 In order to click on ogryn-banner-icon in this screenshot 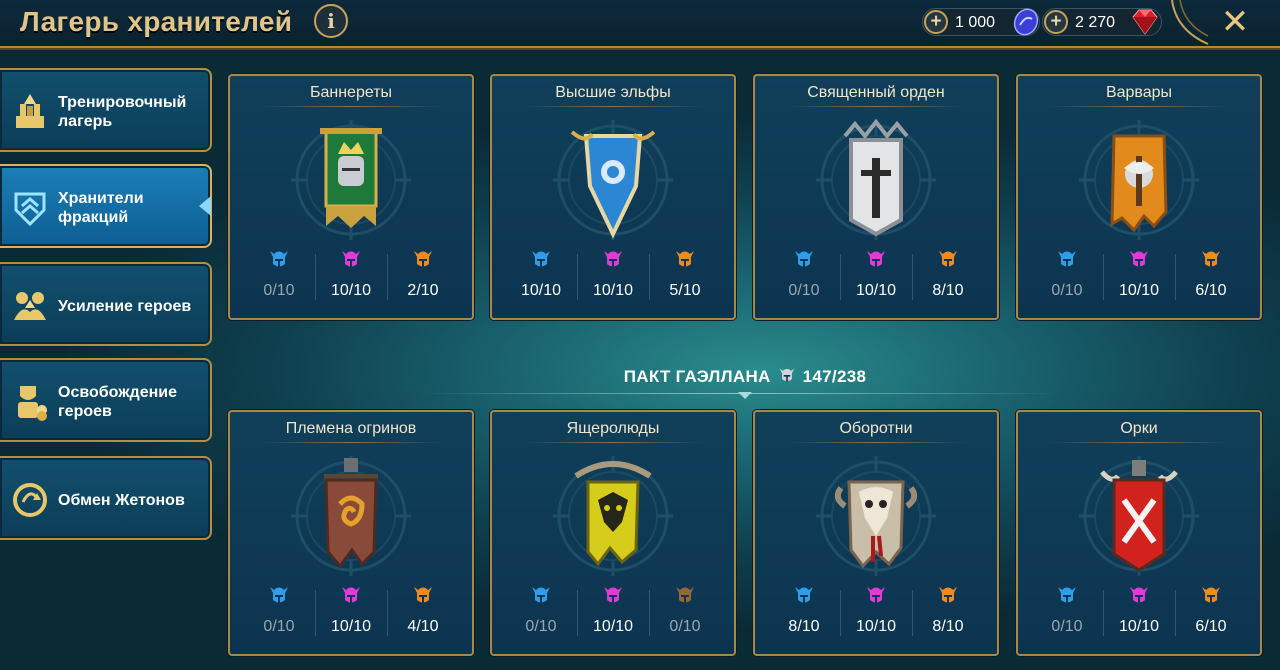, I will do `click(351, 516)`.